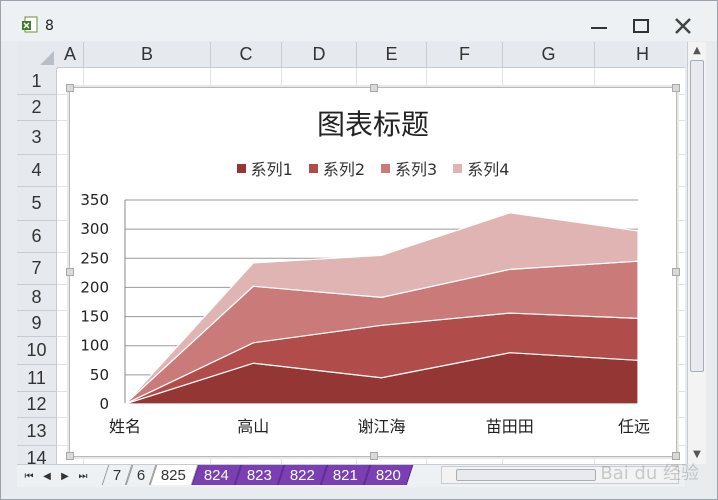  Describe the element at coordinates (302, 475) in the screenshot. I see `sheet-tab: 822` at that location.